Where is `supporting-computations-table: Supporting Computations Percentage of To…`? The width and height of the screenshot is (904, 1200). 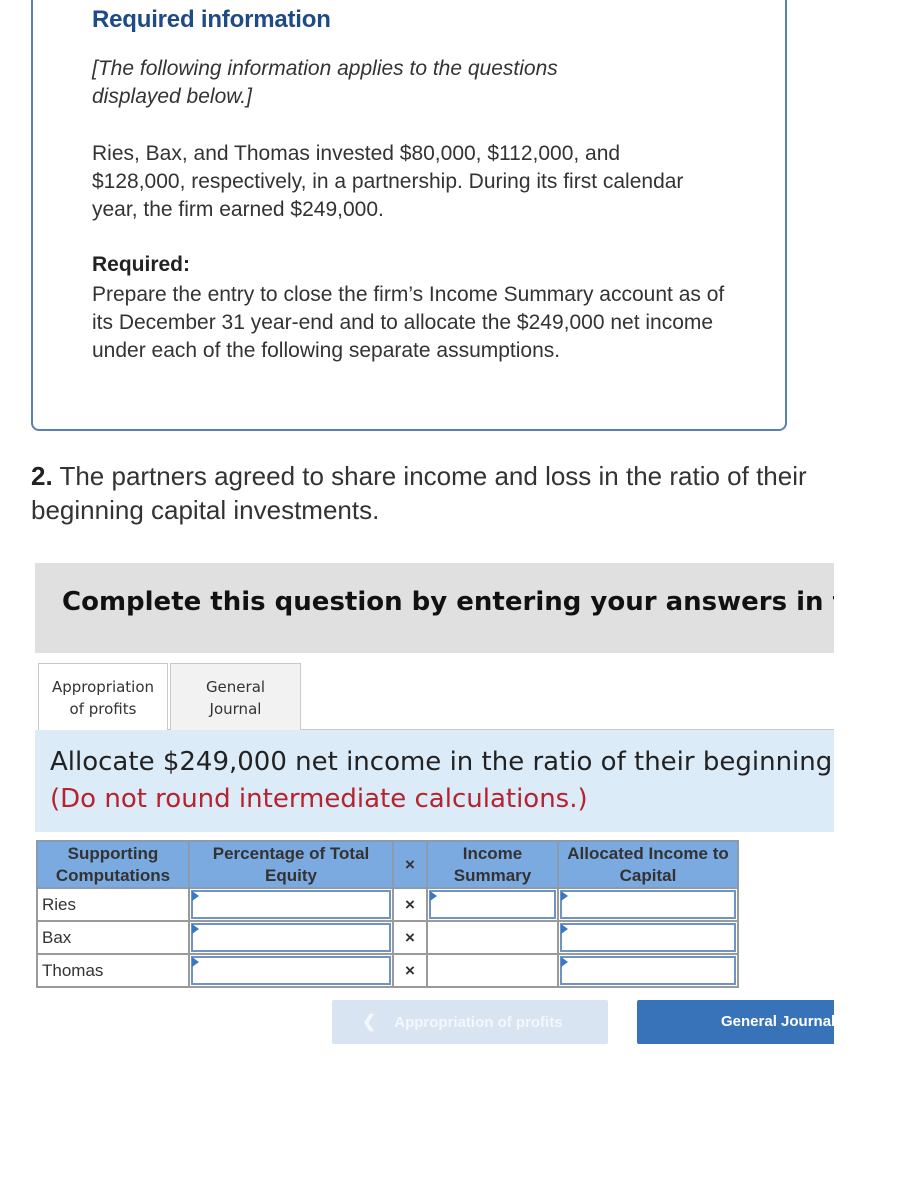
supporting-computations-table: Supporting Computations Percentage of To… is located at coordinates (387, 914).